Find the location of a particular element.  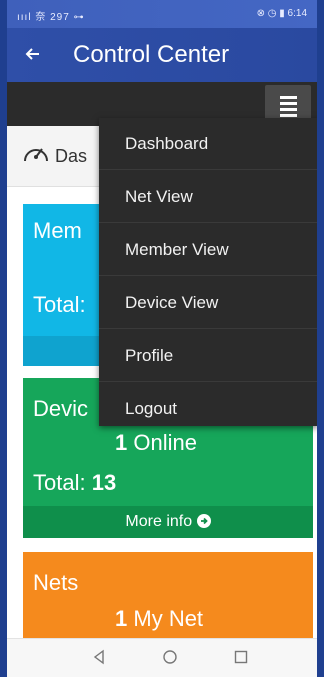

nets-my-net: 1 My Net is located at coordinates (159, 619).